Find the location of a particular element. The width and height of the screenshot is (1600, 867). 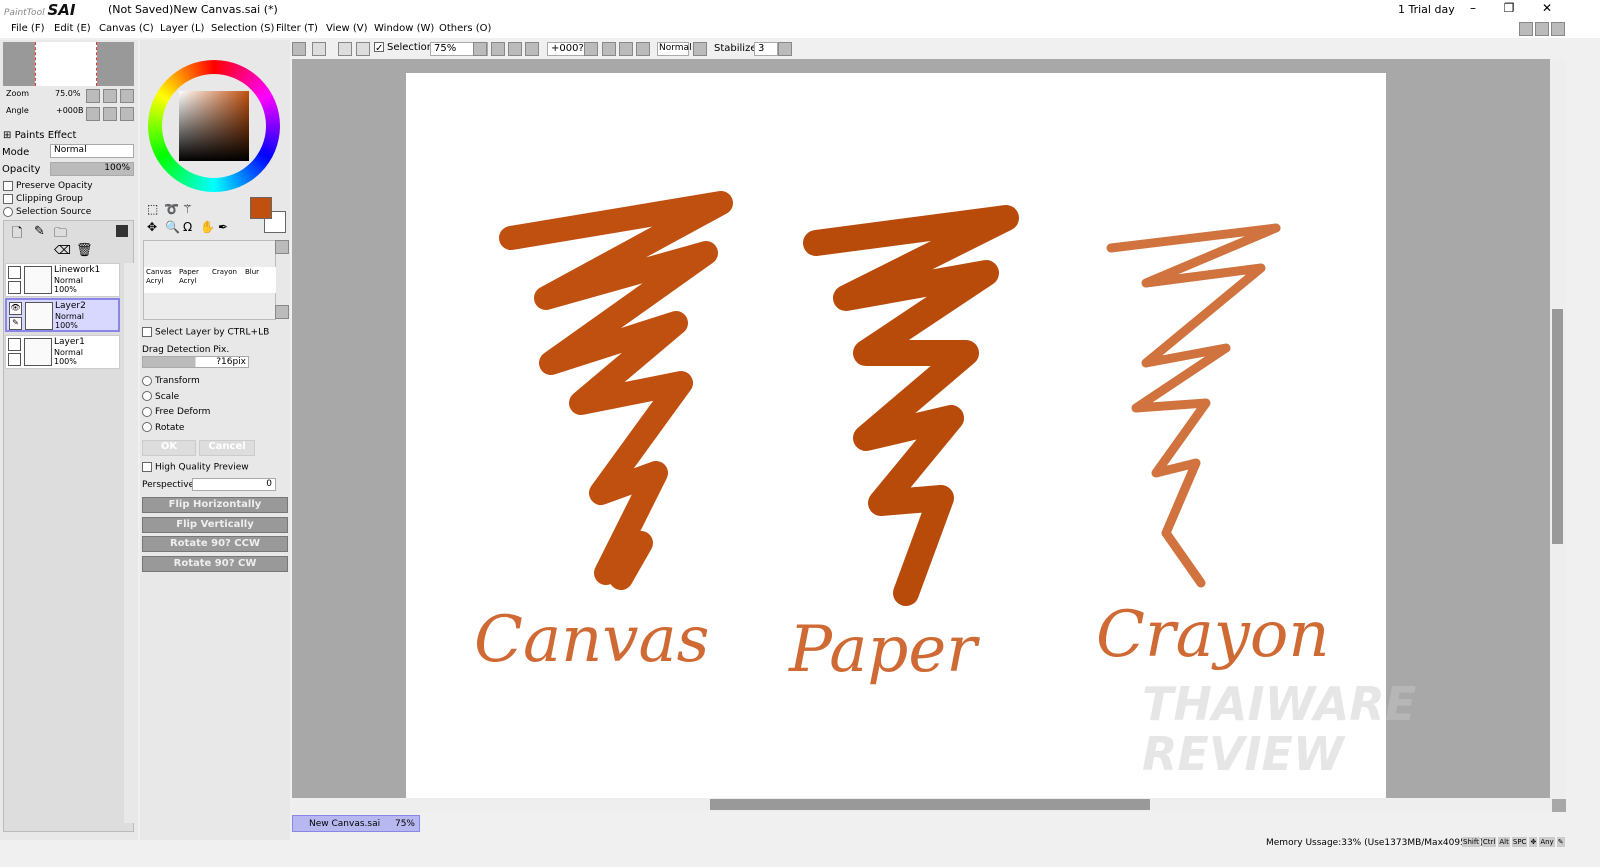

brush-crayon: Crayon is located at coordinates (224, 272).